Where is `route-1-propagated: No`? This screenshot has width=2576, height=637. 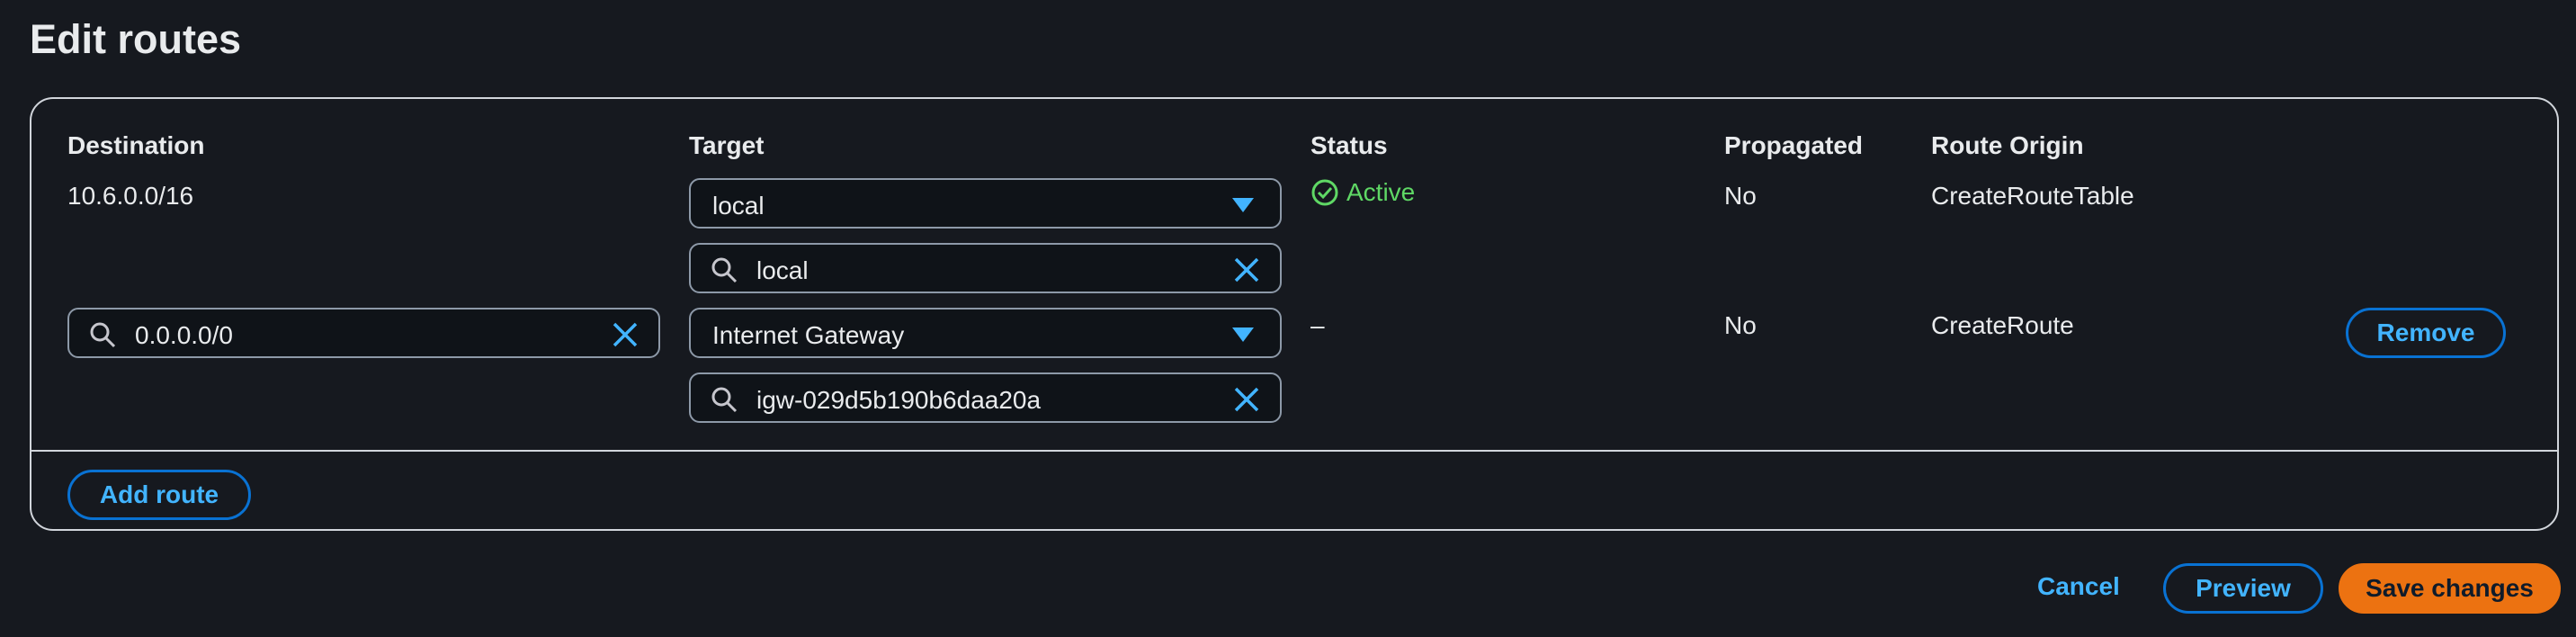 route-1-propagated: No is located at coordinates (1740, 196).